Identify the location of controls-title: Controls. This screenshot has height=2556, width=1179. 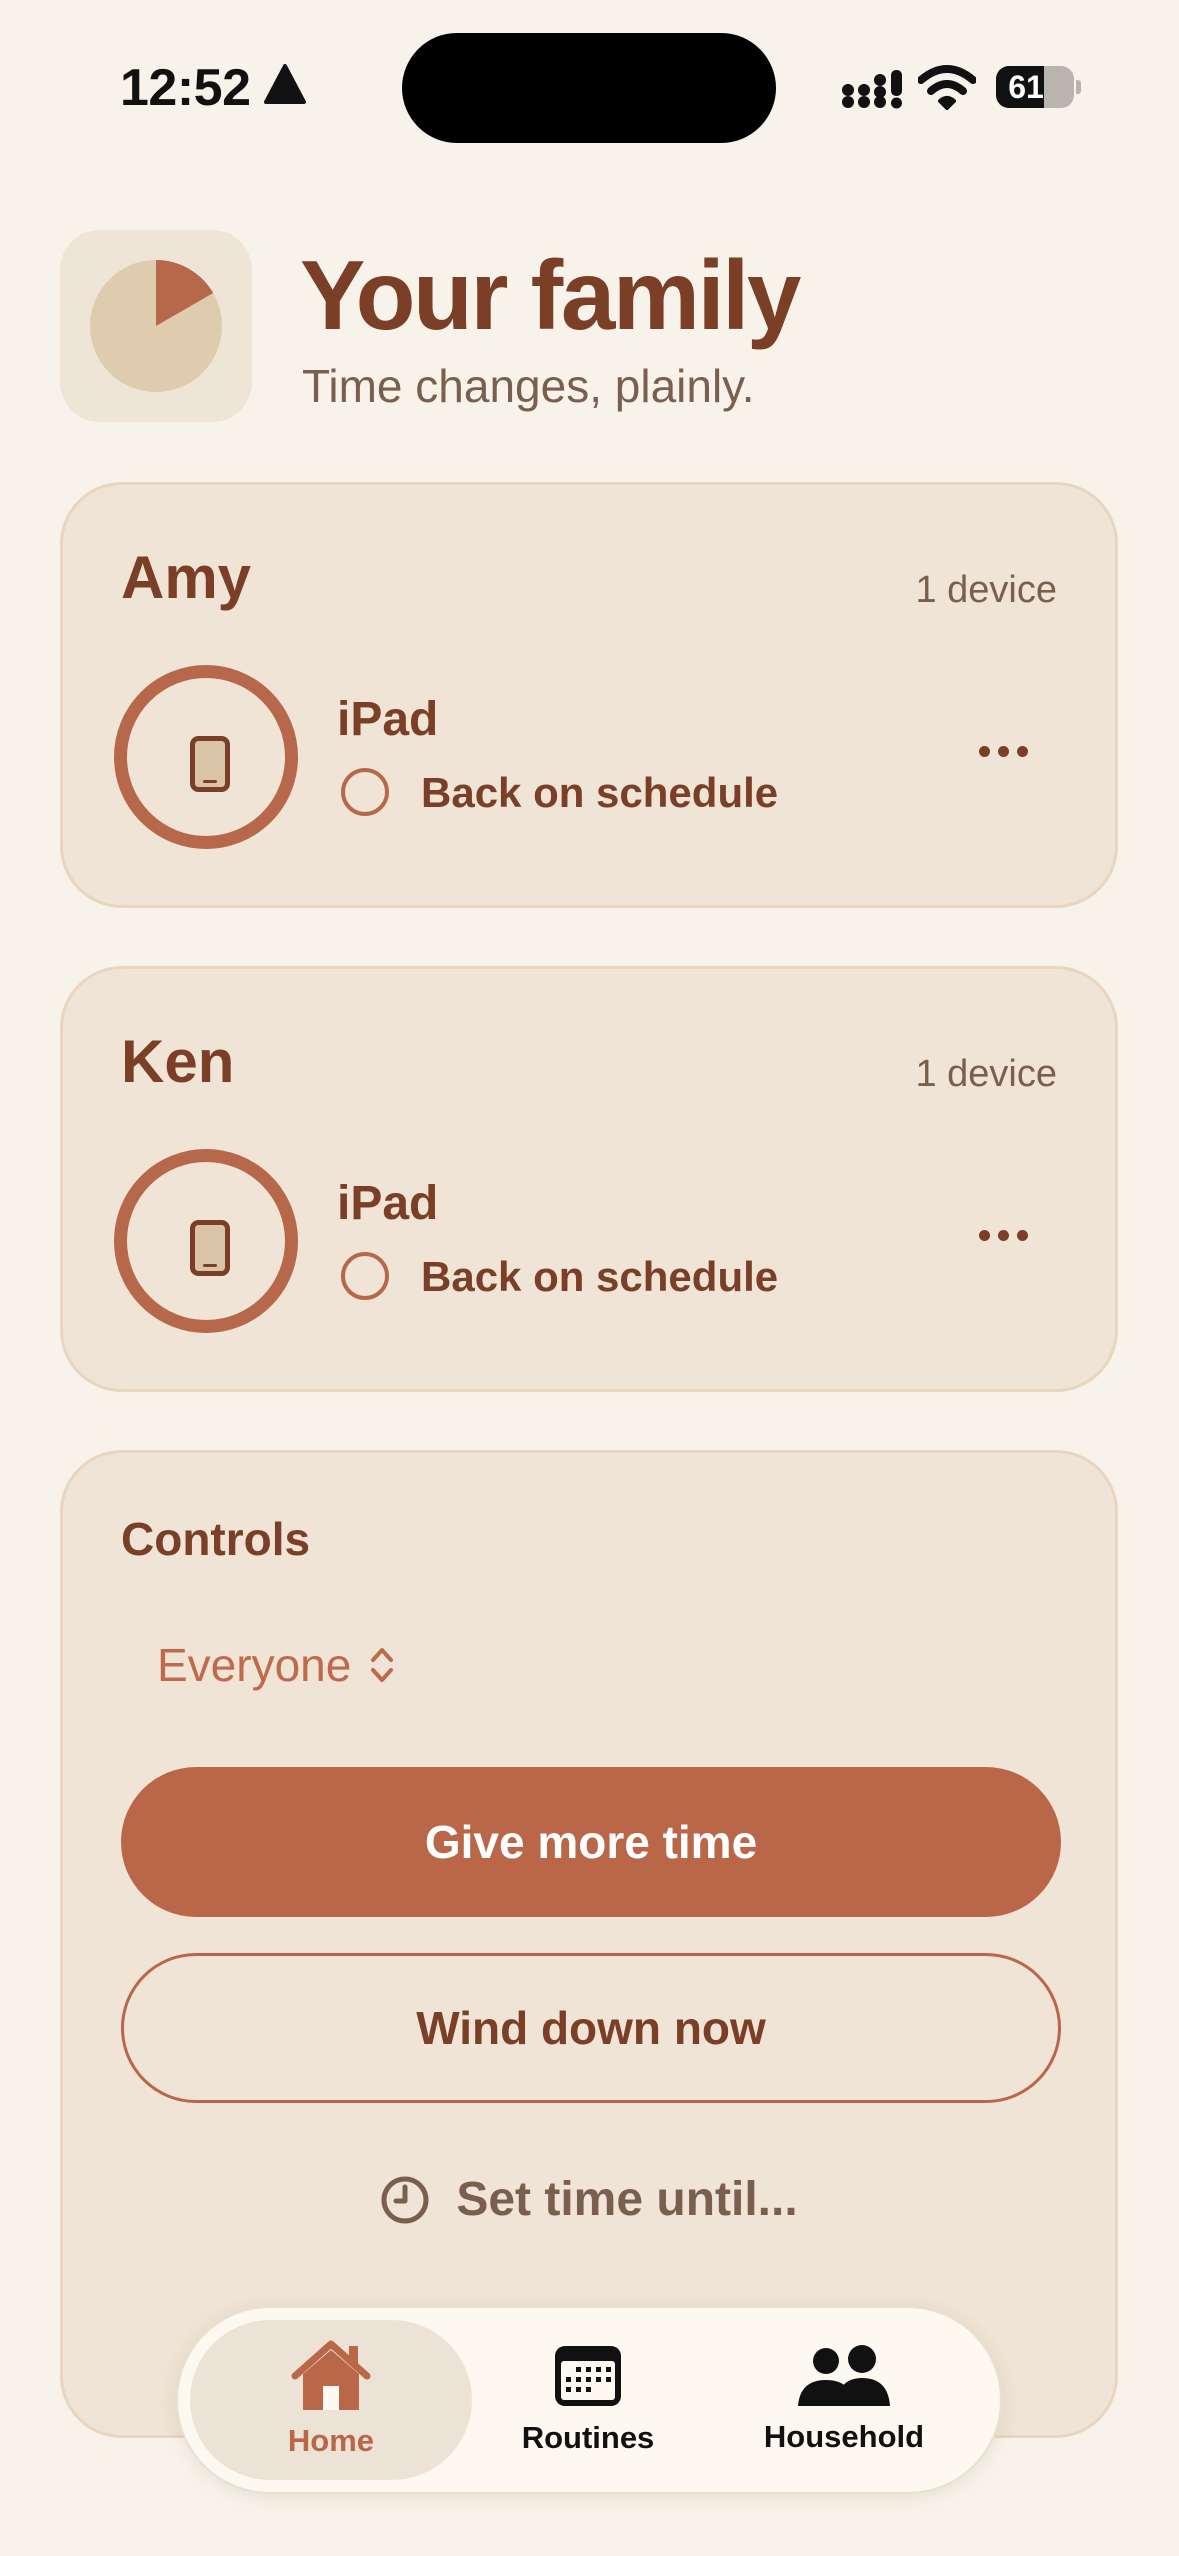
(216, 1539).